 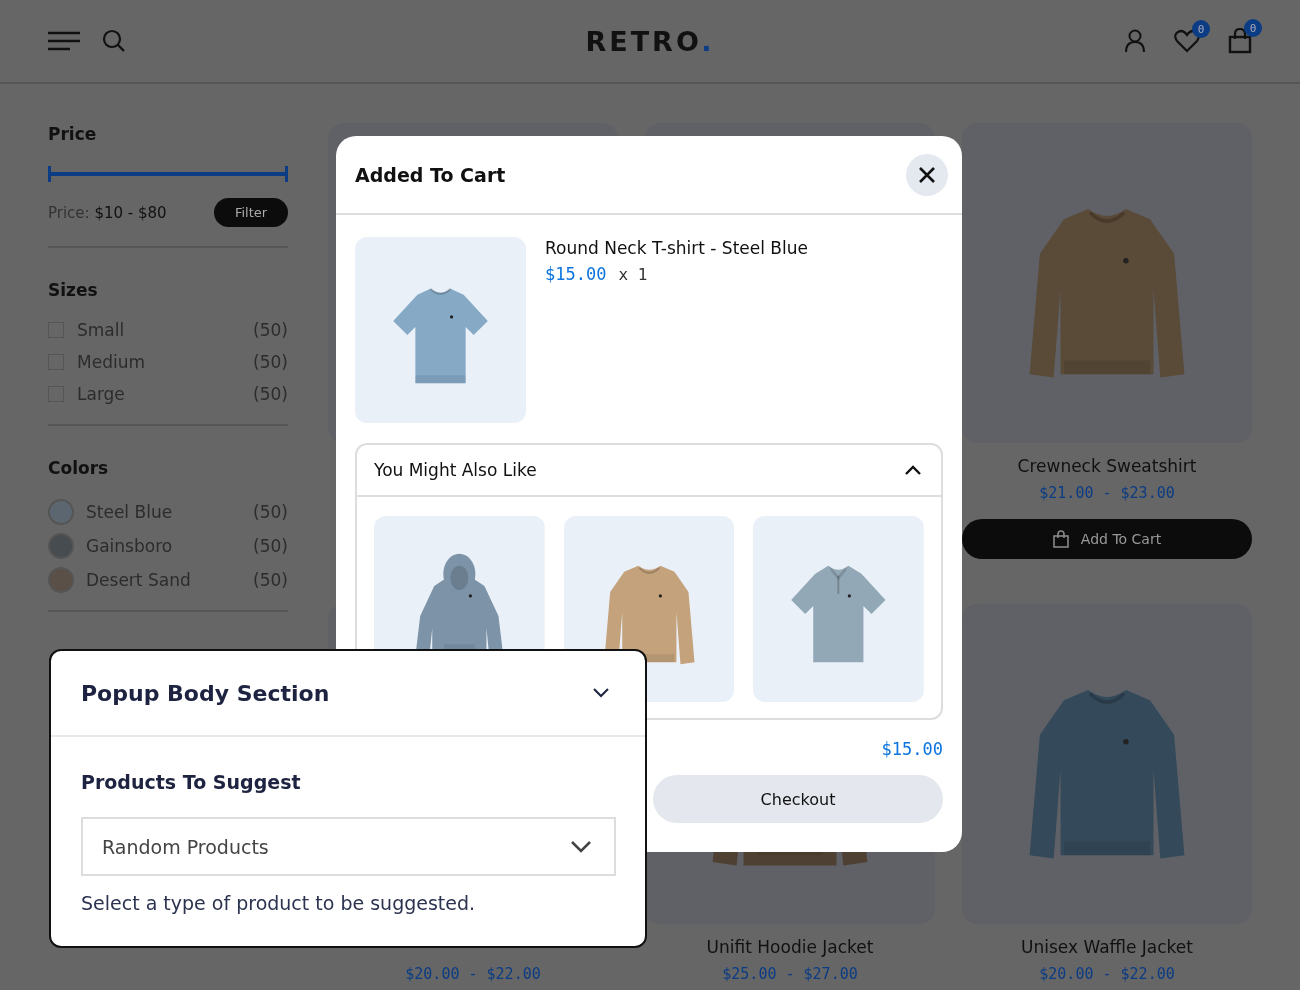 I want to click on product-price: $21.00 - $23.00, so click(x=1107, y=493).